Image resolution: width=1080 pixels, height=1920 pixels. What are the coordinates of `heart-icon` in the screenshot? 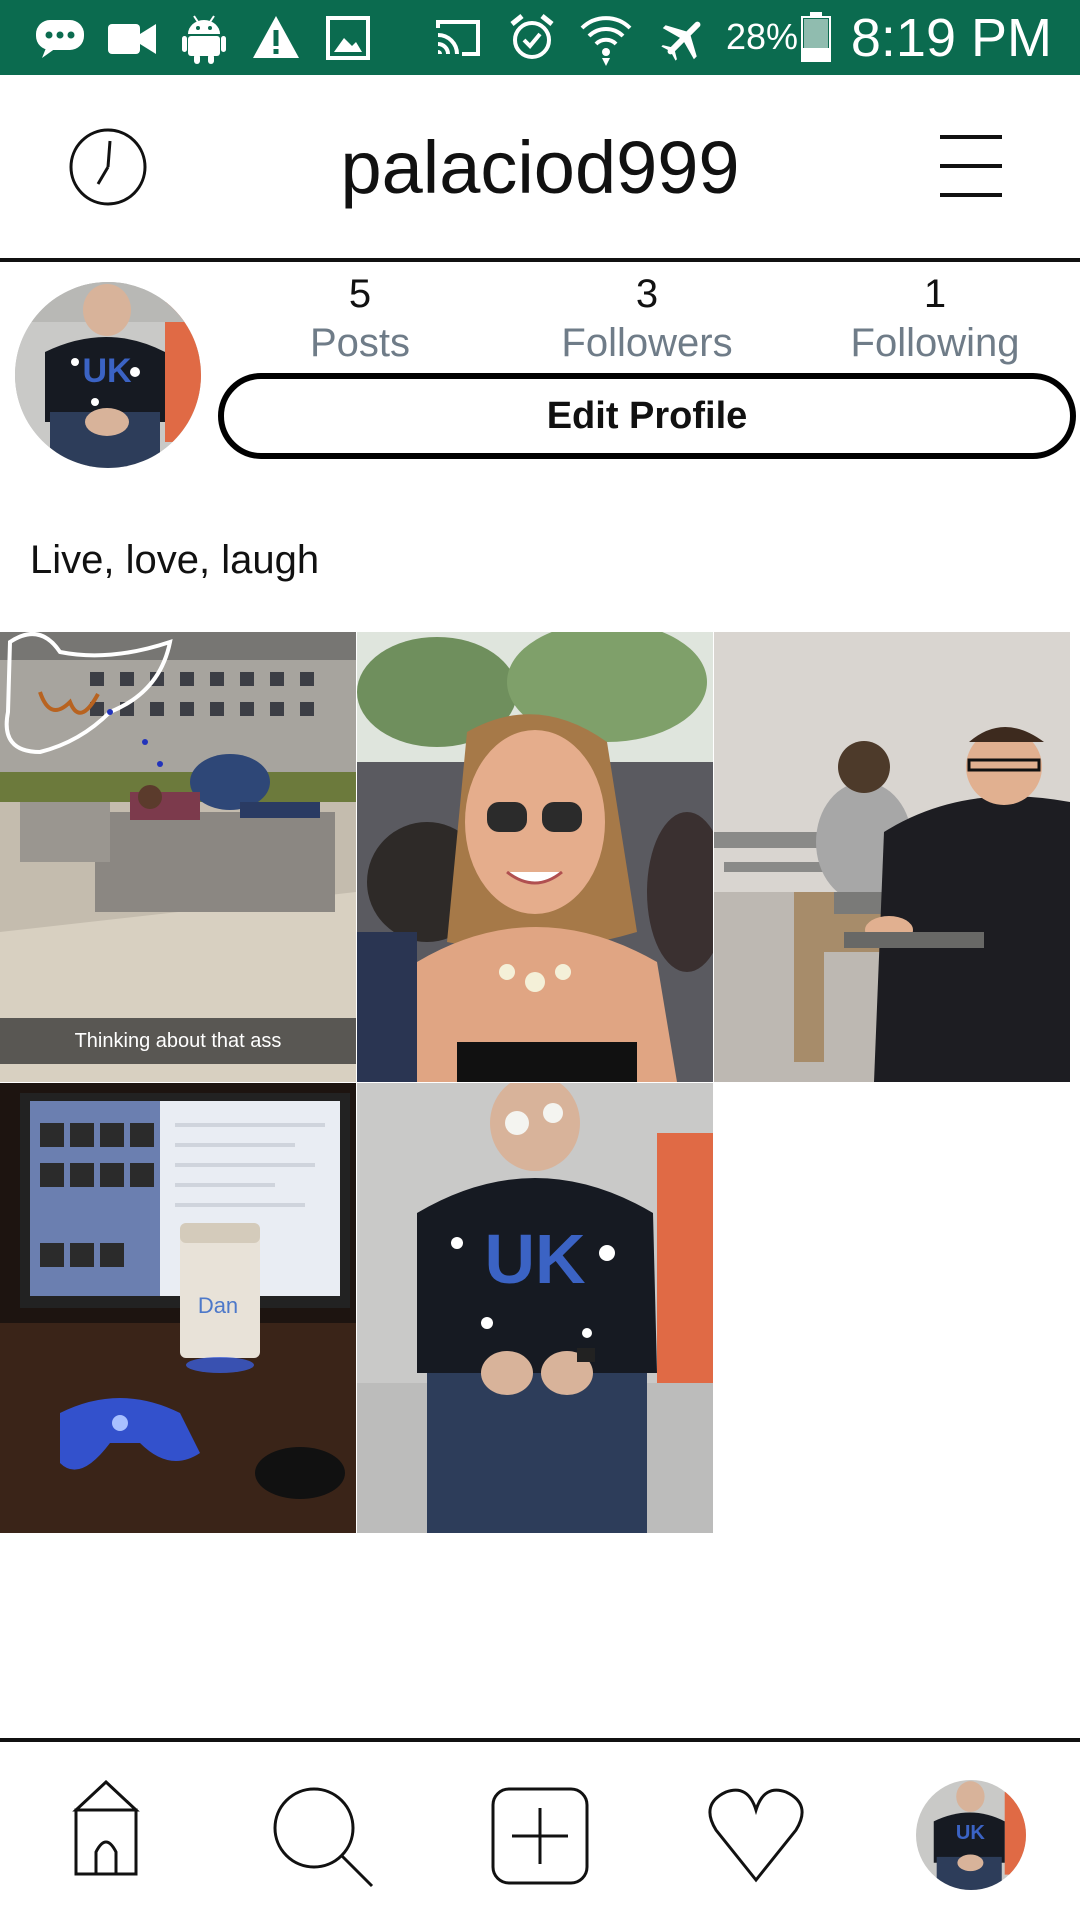 It's located at (756, 1835).